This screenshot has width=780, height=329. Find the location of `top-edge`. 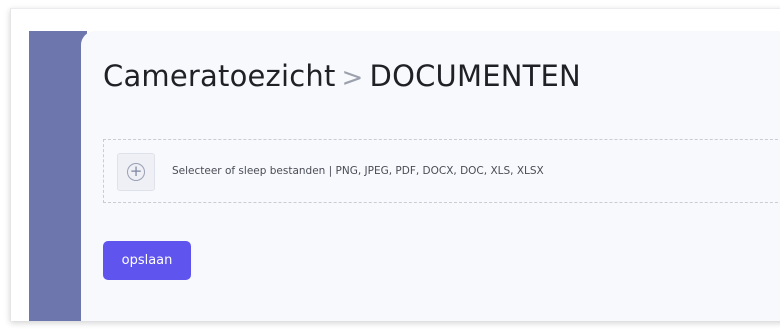

top-edge is located at coordinates (395, 20).